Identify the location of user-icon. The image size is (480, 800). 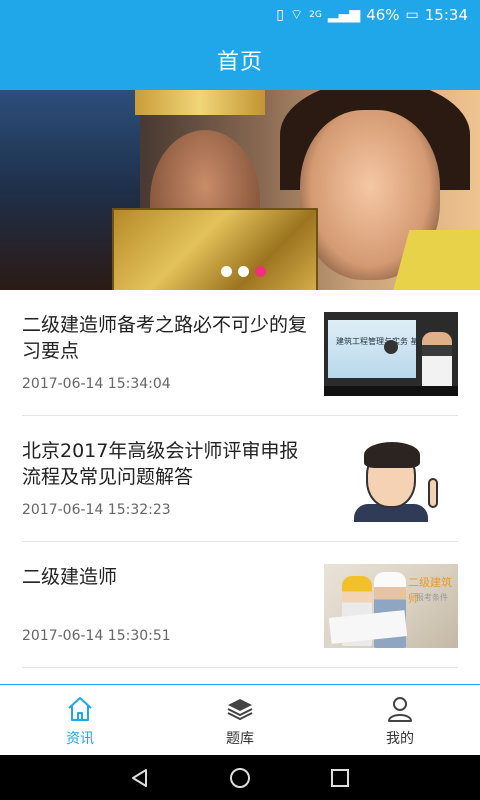
(400, 709).